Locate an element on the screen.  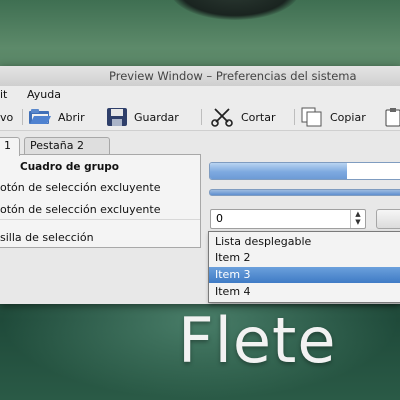
spin-down-icon: ▼ is located at coordinates (358, 222).